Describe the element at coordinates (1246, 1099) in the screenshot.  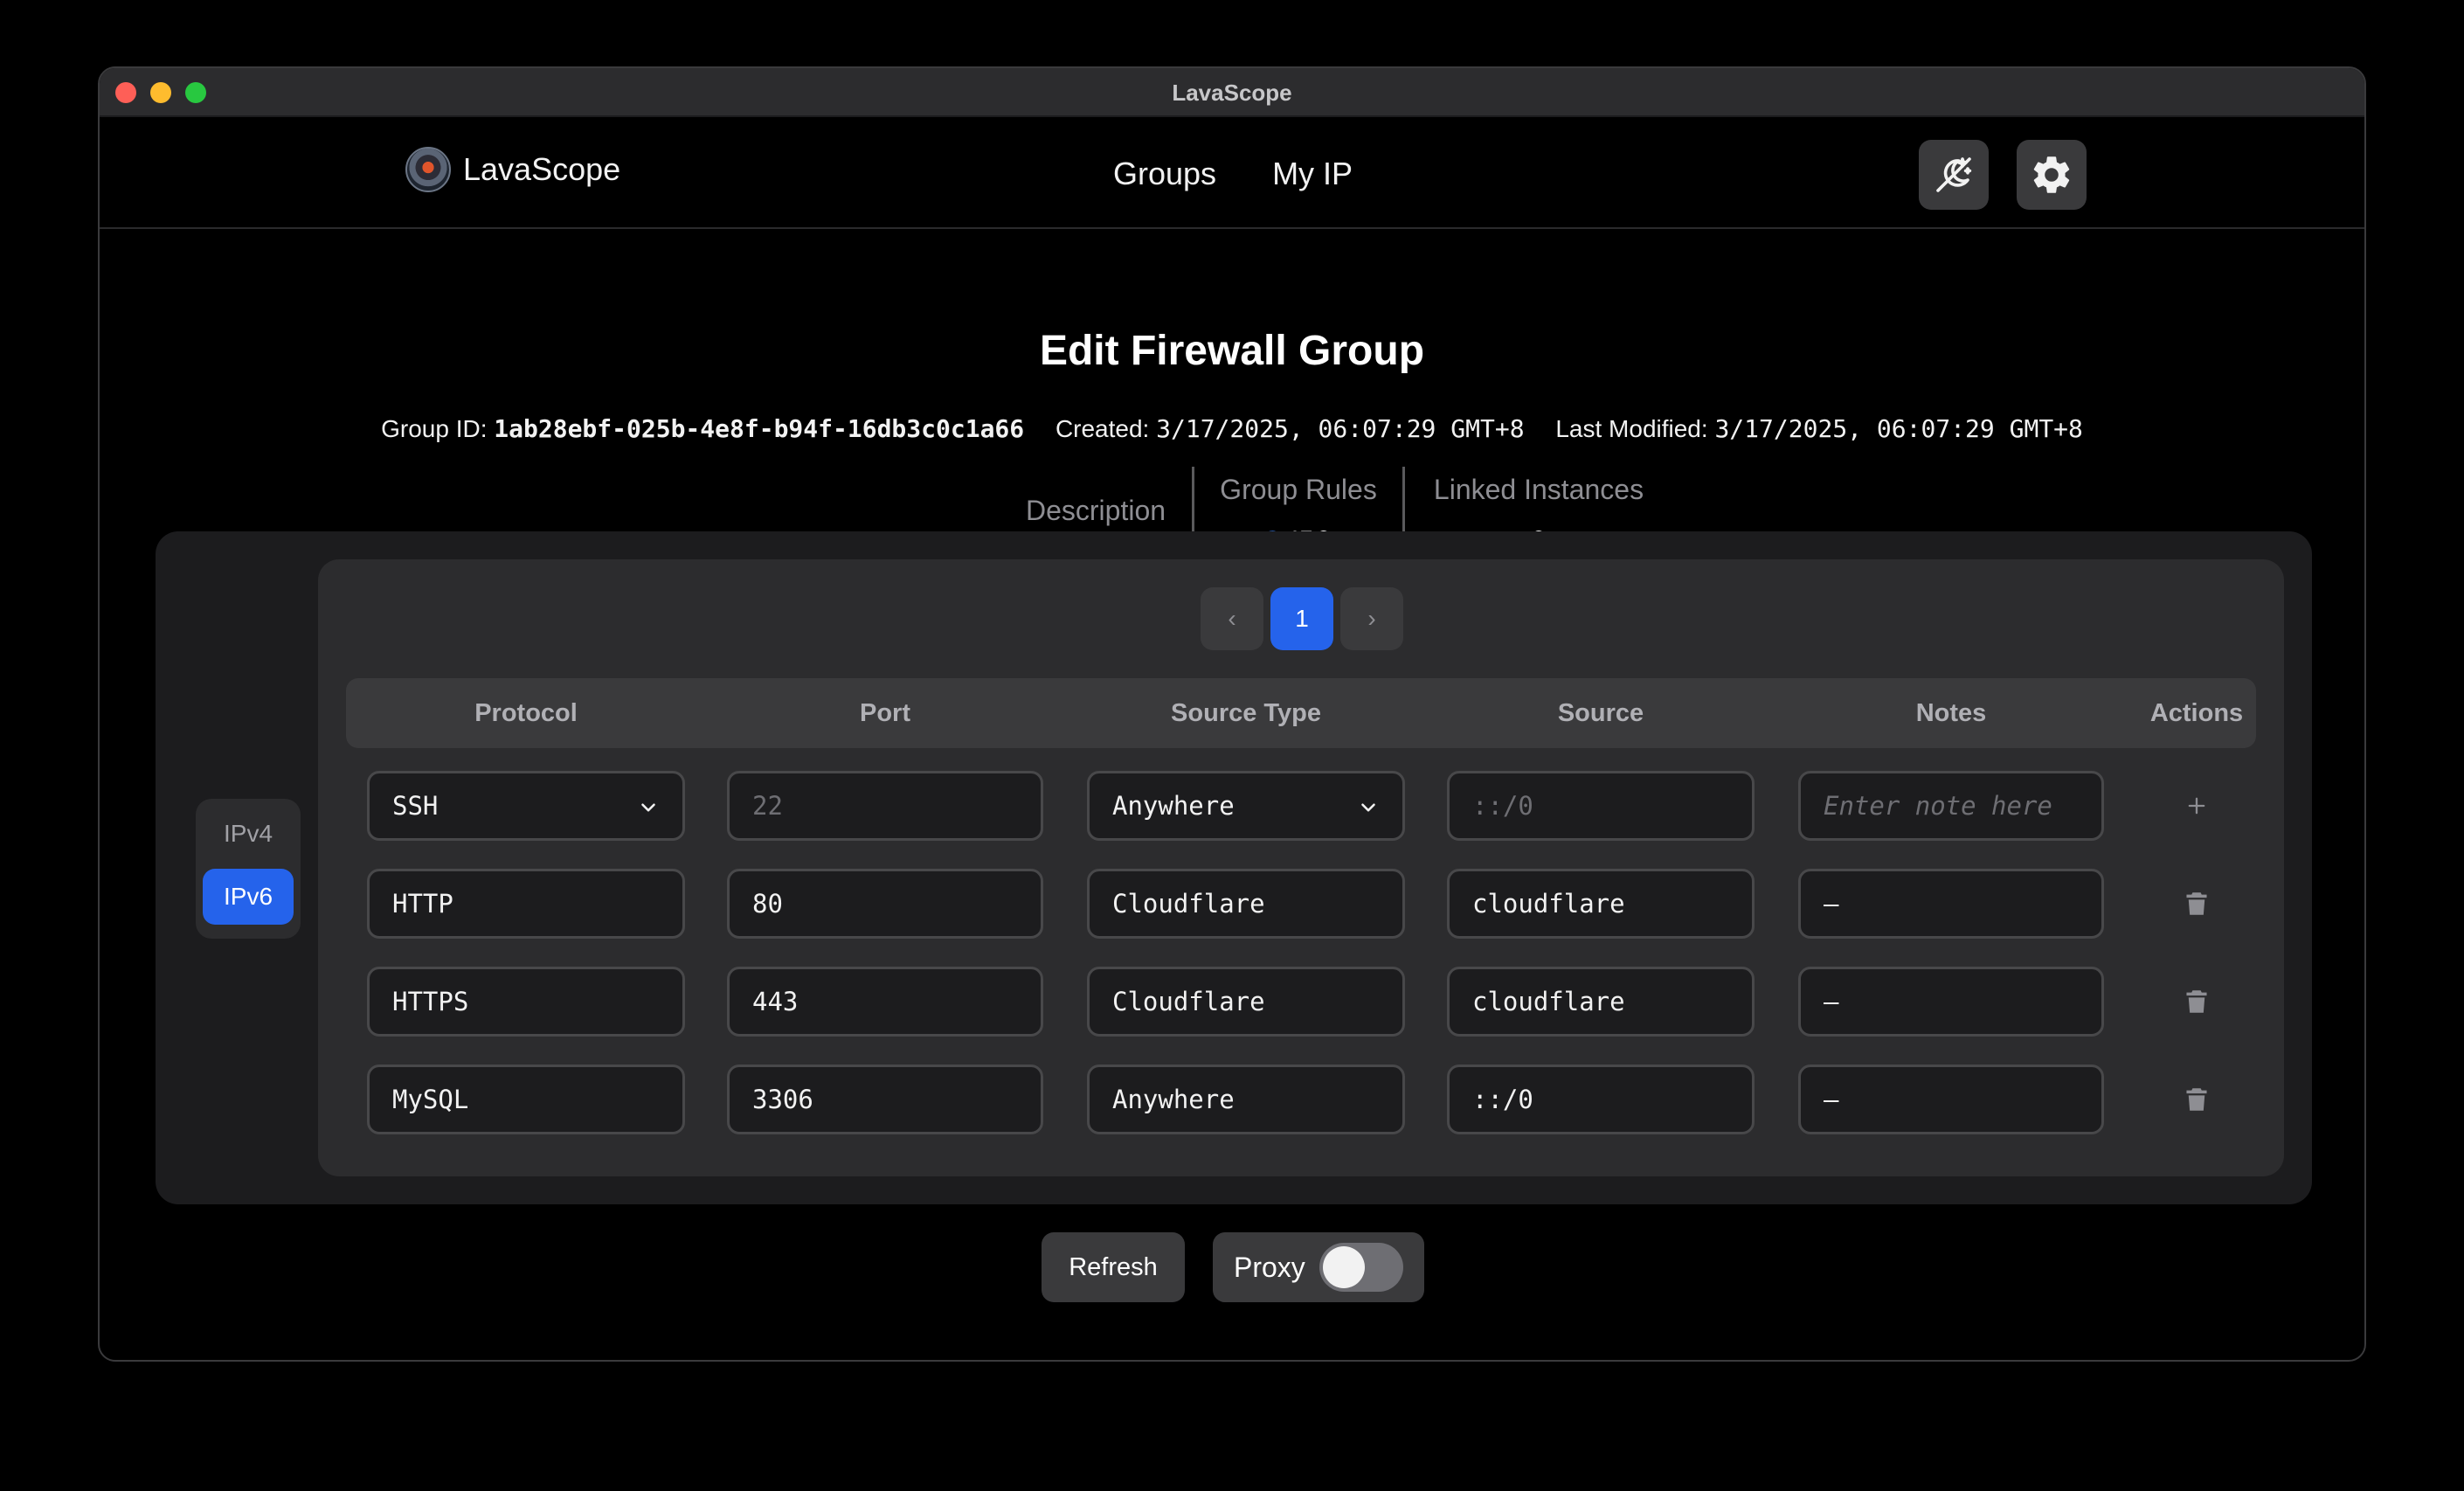
I see `rule-source-type: Anywhere` at that location.